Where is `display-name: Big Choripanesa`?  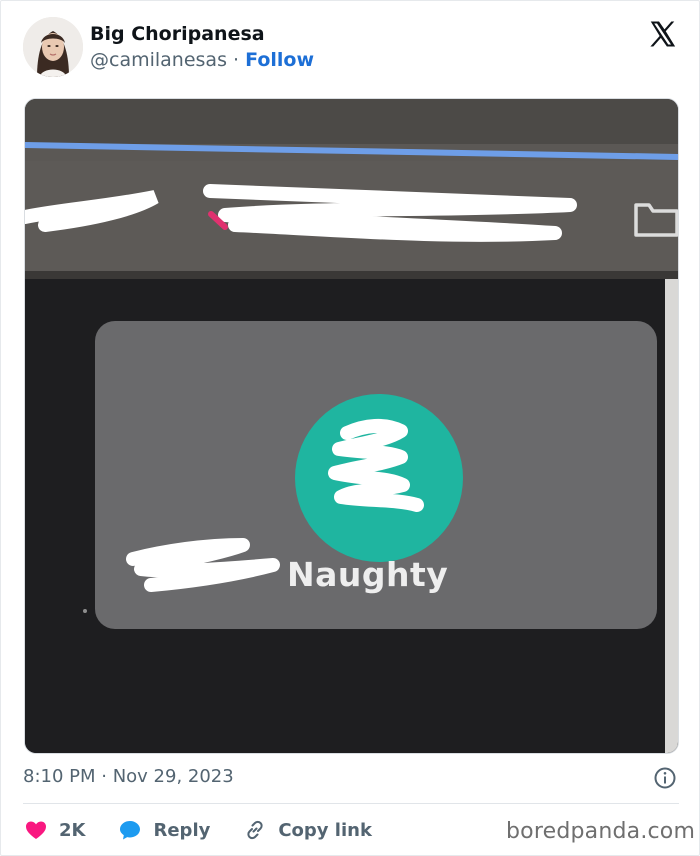 display-name: Big Choripanesa is located at coordinates (177, 34).